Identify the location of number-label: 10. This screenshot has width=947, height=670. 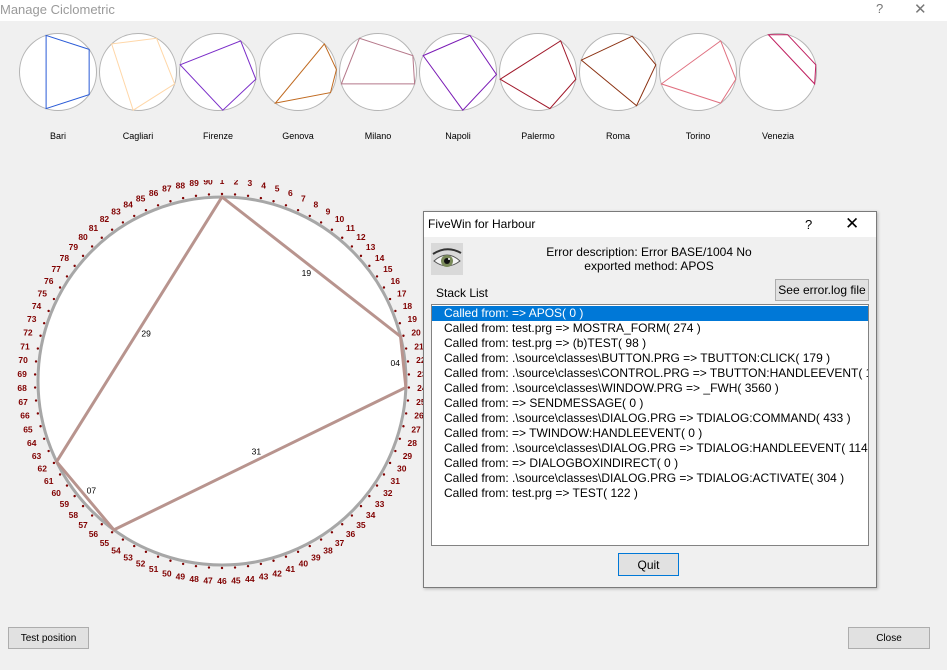
(340, 219).